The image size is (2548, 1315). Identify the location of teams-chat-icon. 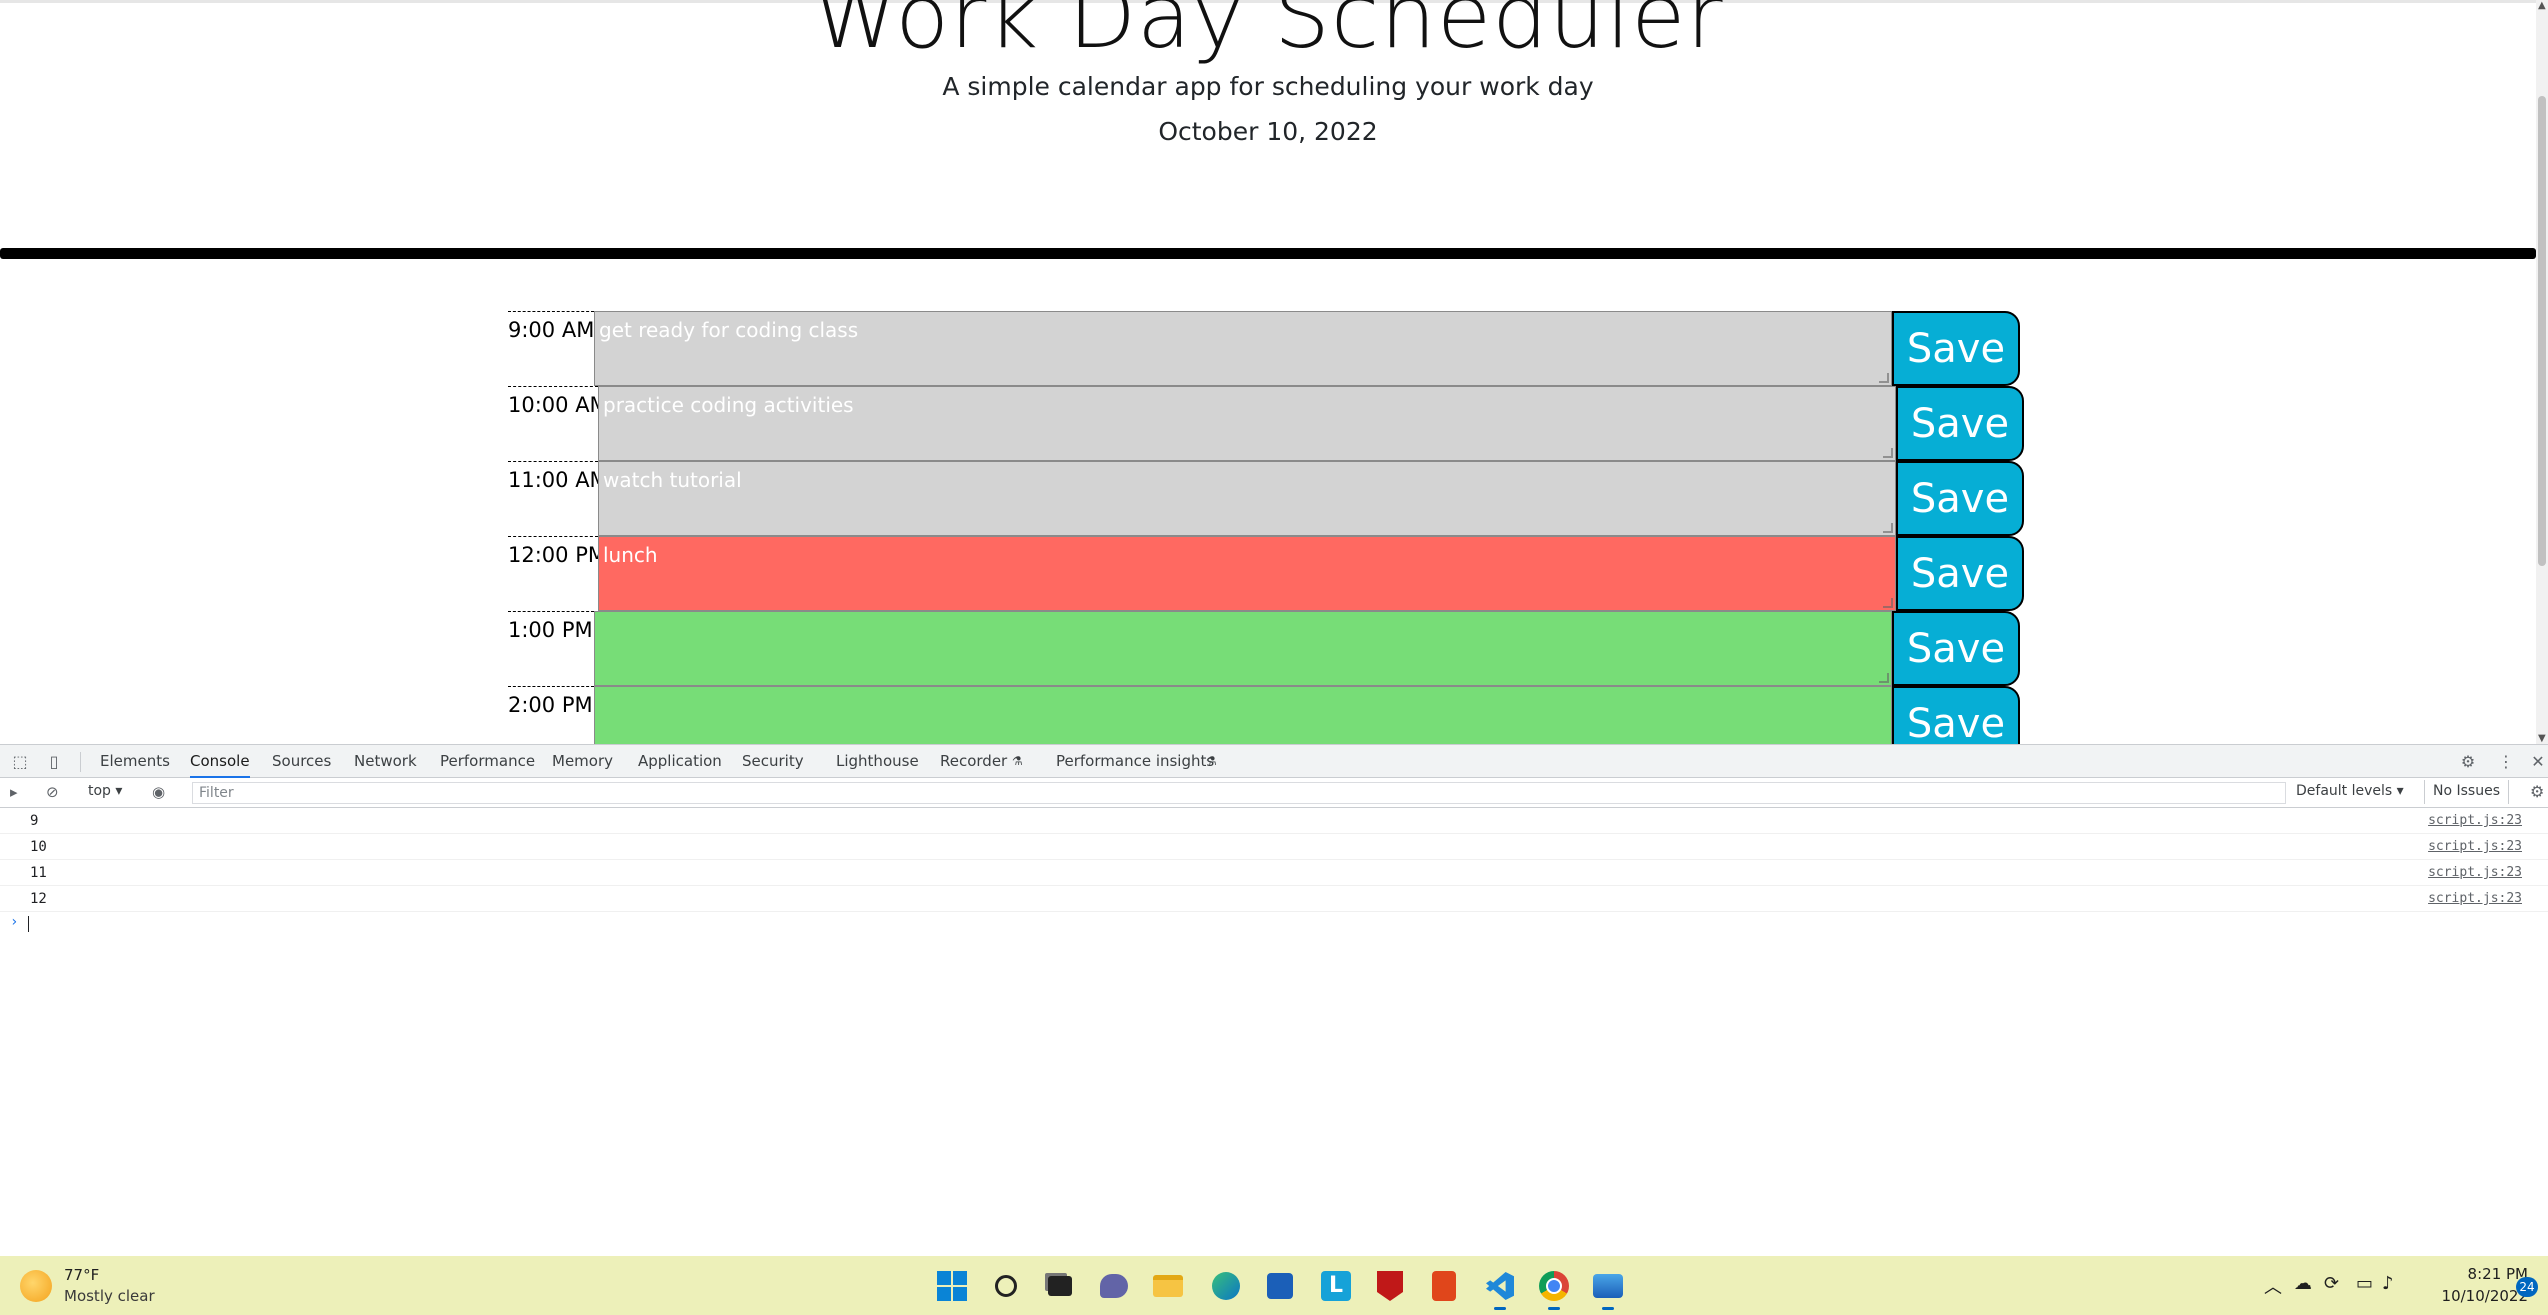
(1114, 1286).